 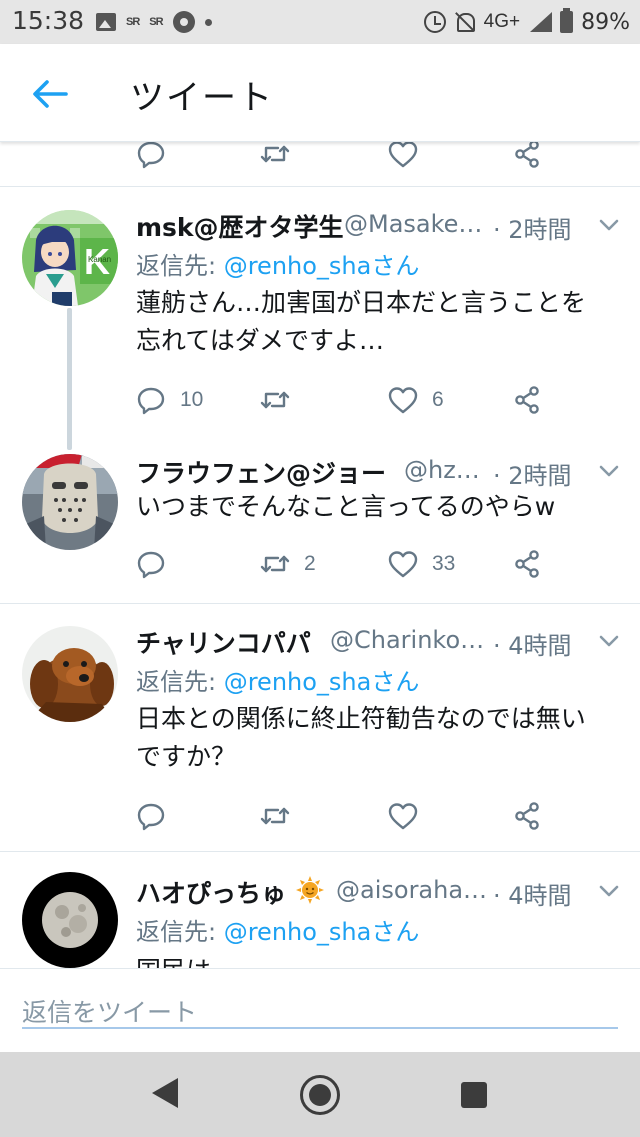 What do you see at coordinates (474, 1095) in the screenshot?
I see `nav-recents-icon` at bounding box center [474, 1095].